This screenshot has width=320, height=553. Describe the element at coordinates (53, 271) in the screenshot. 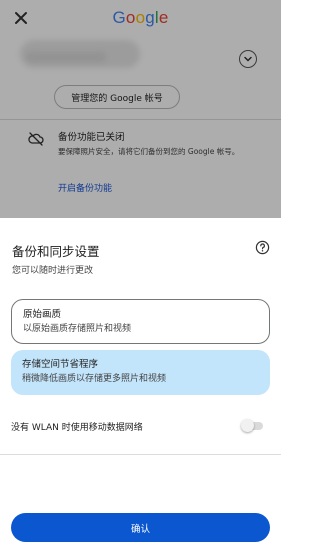

I see `sheet-subtitle: 您可以随时进行更改` at that location.